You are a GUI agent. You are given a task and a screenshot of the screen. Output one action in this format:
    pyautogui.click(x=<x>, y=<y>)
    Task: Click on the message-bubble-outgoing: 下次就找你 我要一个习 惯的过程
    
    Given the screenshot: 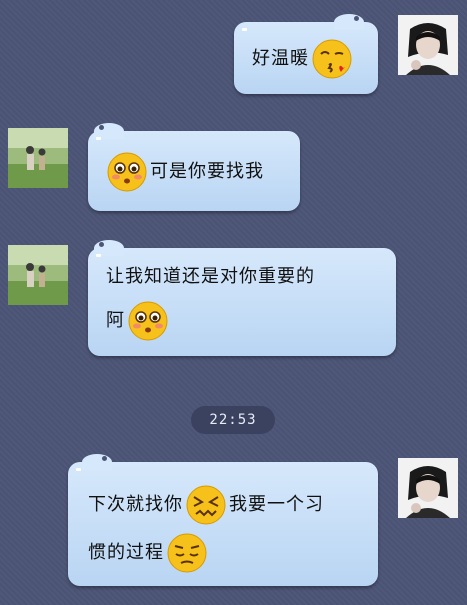 What is the action you would take?
    pyautogui.click(x=223, y=520)
    